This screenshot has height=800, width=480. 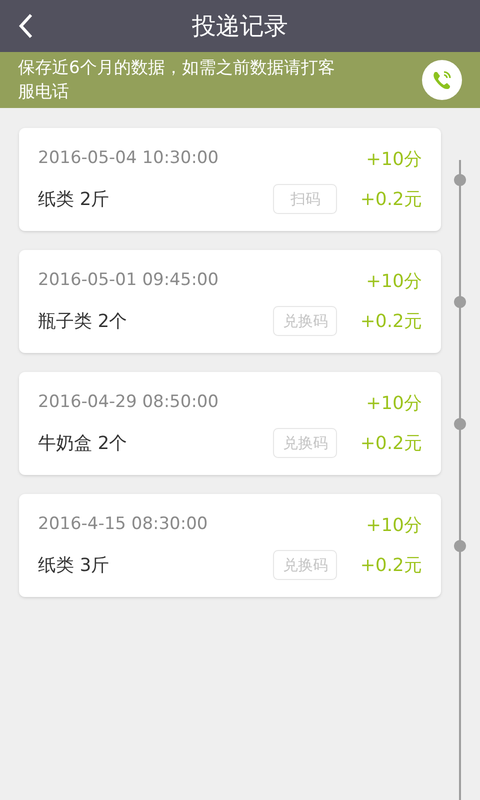 What do you see at coordinates (74, 200) in the screenshot?
I see `record-item: 纸类 2斤` at bounding box center [74, 200].